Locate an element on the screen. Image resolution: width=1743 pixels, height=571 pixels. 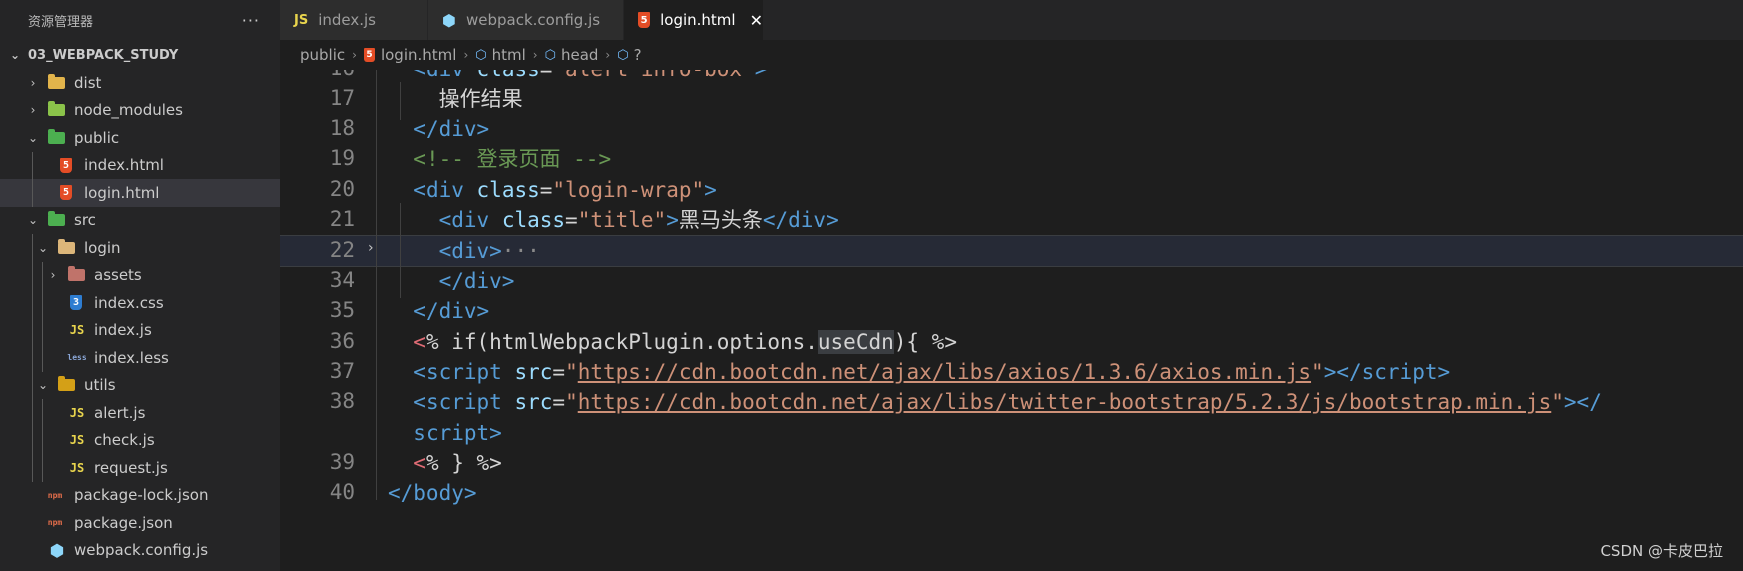
folder-src-icon is located at coordinates (56, 219).